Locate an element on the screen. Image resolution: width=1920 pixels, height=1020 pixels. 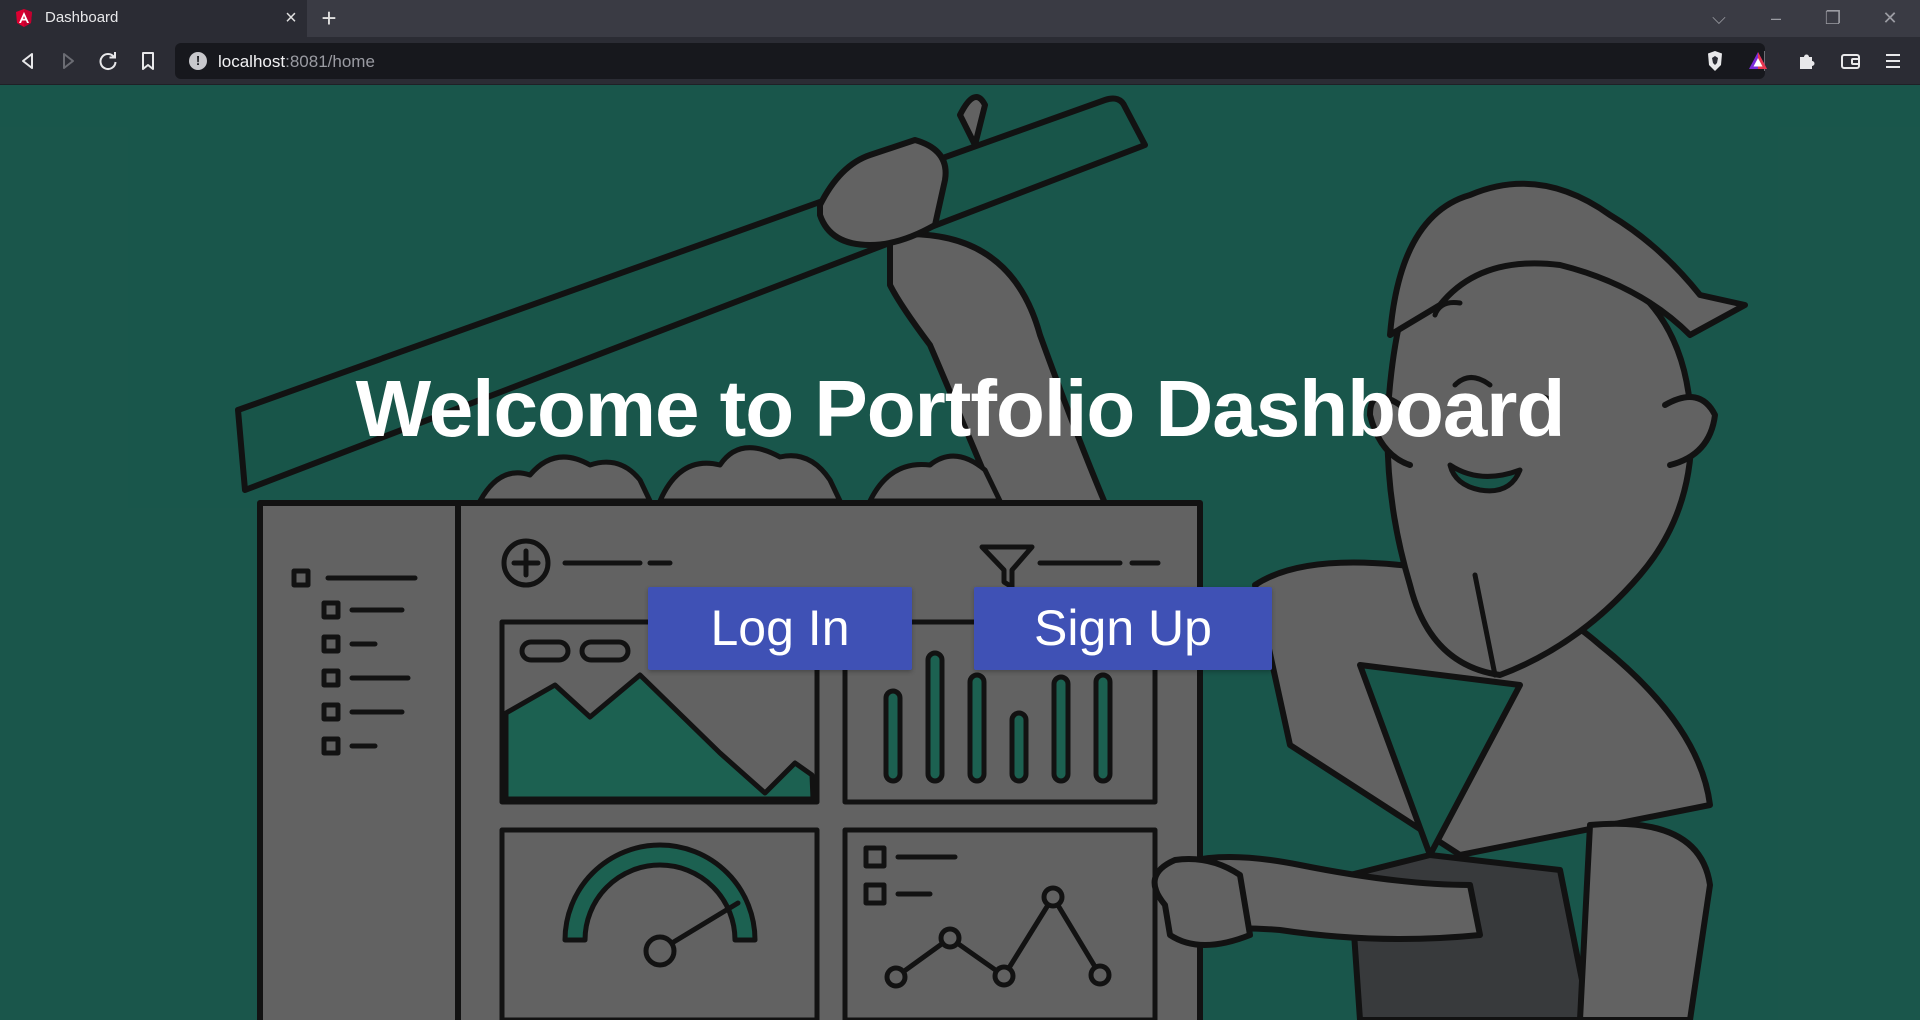
new-tab-button: + is located at coordinates (329, 18).